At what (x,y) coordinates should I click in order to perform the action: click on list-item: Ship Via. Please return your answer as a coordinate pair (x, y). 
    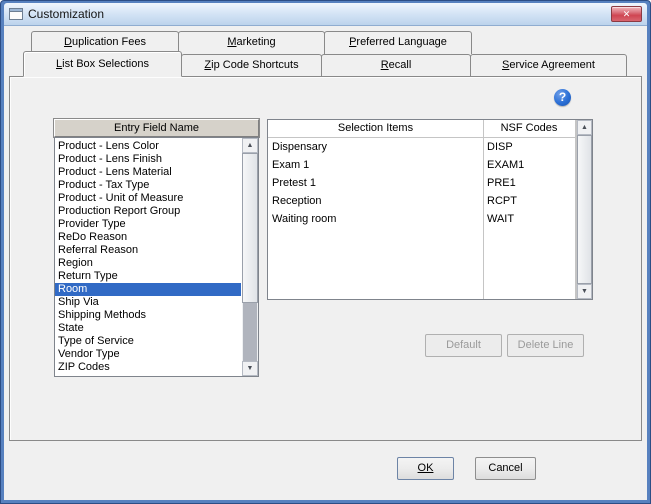
    Looking at the image, I should click on (148, 302).